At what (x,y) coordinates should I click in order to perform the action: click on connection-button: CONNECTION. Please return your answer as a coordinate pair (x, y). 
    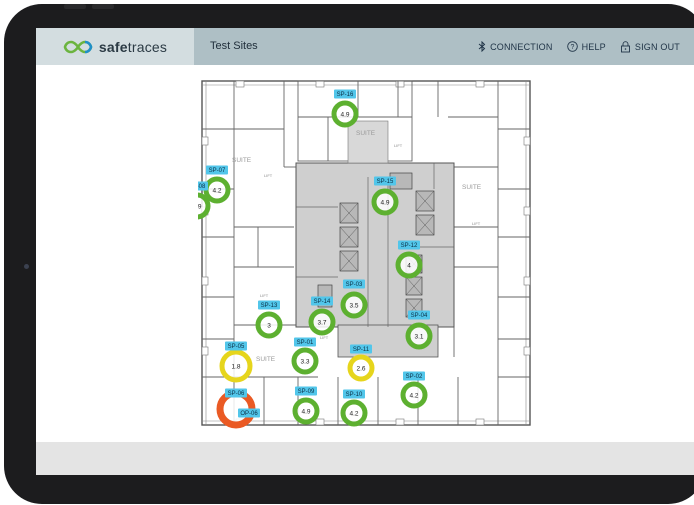
    Looking at the image, I should click on (515, 46).